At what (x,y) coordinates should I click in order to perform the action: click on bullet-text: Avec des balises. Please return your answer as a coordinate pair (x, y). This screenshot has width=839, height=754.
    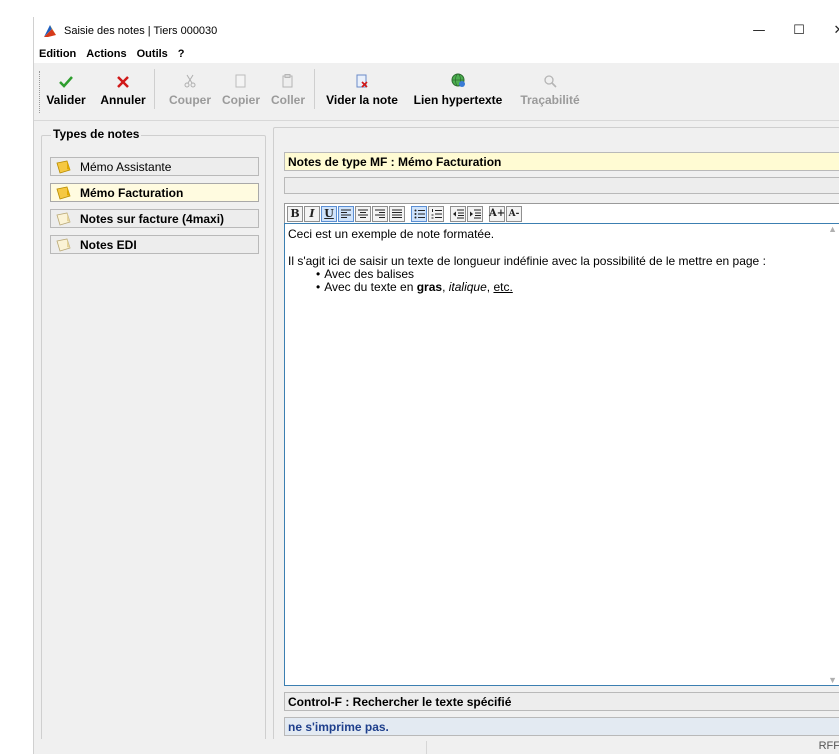
    Looking at the image, I should click on (369, 274).